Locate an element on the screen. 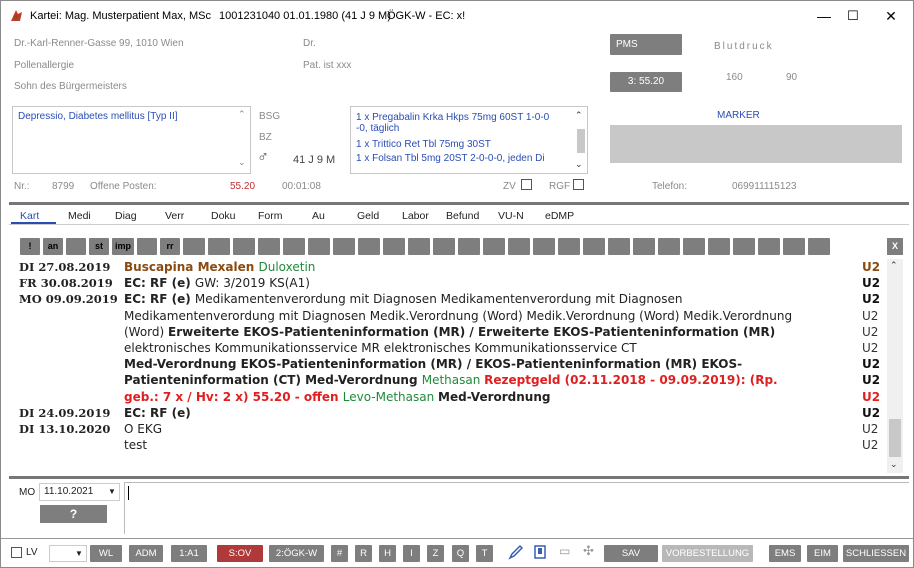  q-button: Q is located at coordinates (460, 553).